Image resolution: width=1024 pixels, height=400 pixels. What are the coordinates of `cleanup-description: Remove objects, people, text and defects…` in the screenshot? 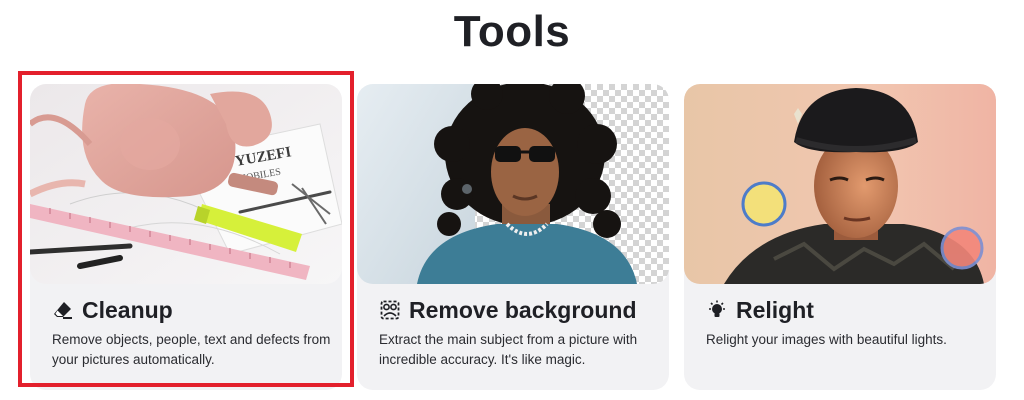 It's located at (191, 349).